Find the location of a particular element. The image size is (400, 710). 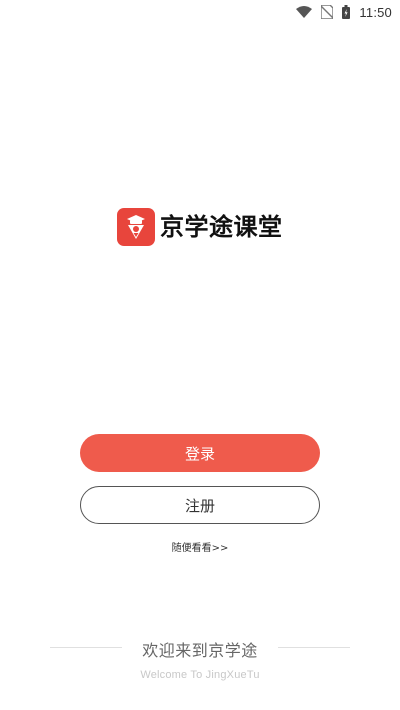

no-sim-icon is located at coordinates (327, 12).